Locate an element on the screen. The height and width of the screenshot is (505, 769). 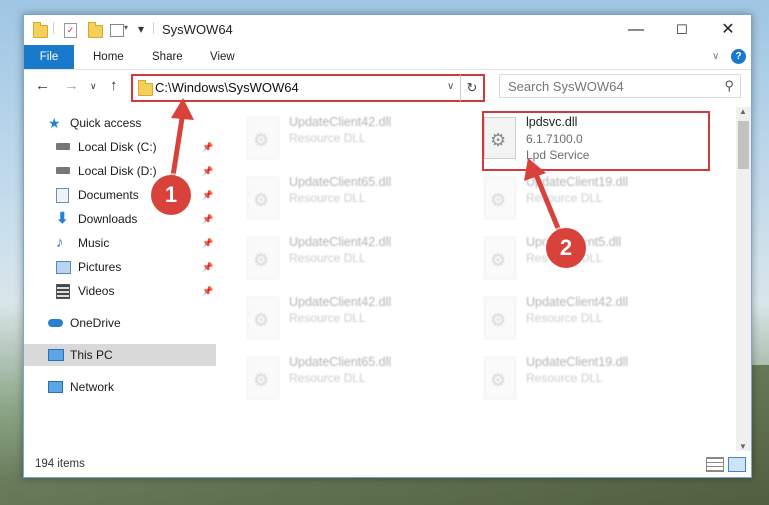
search-input is located at coordinates (608, 86).